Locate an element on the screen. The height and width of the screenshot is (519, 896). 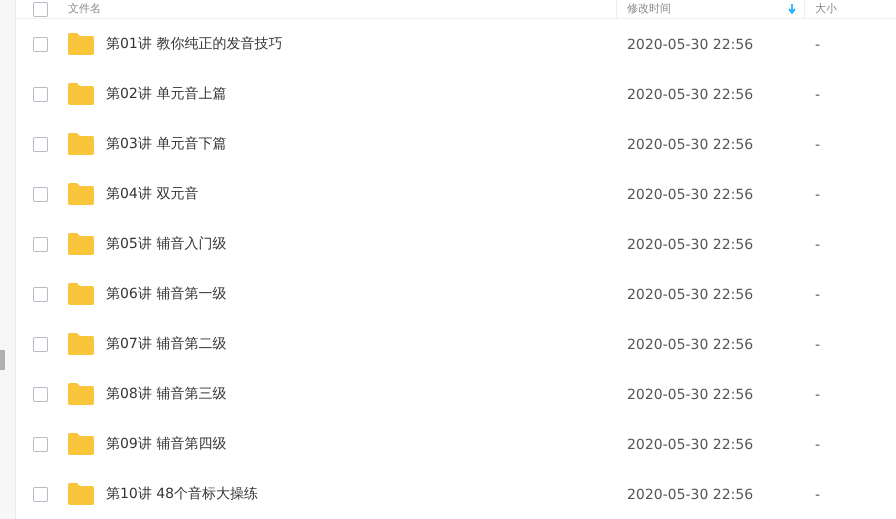
scrollbar-thumb is located at coordinates (2, 360).